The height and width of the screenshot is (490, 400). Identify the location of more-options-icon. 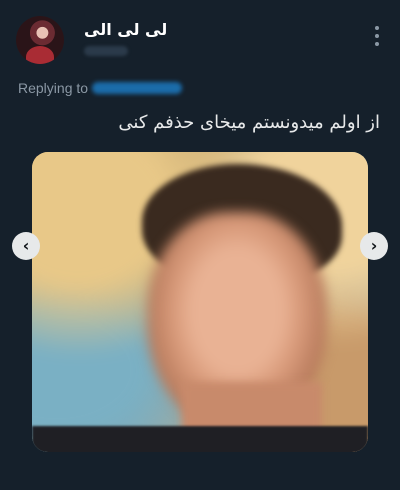
(377, 37).